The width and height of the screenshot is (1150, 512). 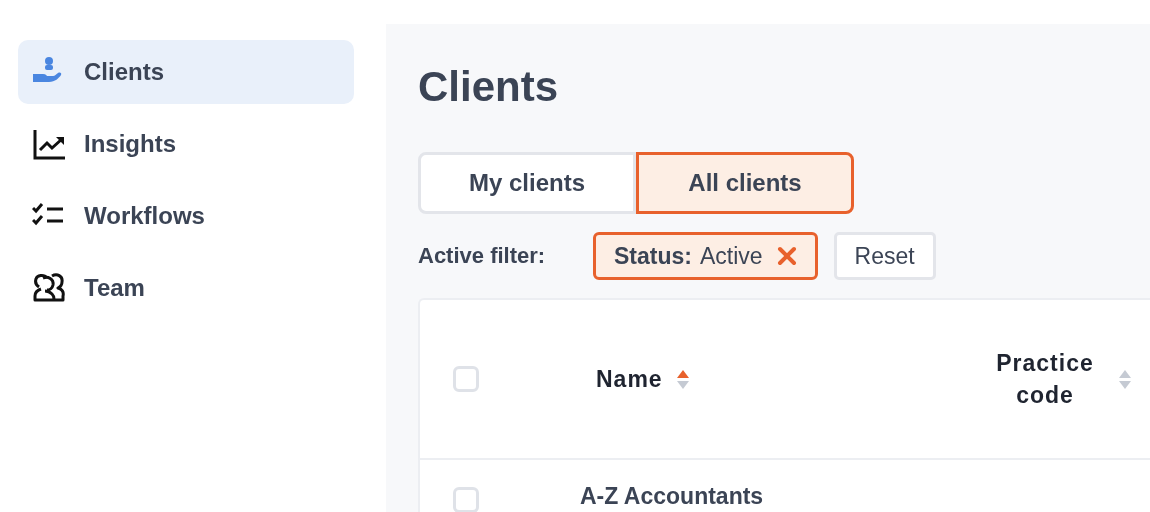 What do you see at coordinates (466, 379) in the screenshot?
I see `select-all-checkbox` at bounding box center [466, 379].